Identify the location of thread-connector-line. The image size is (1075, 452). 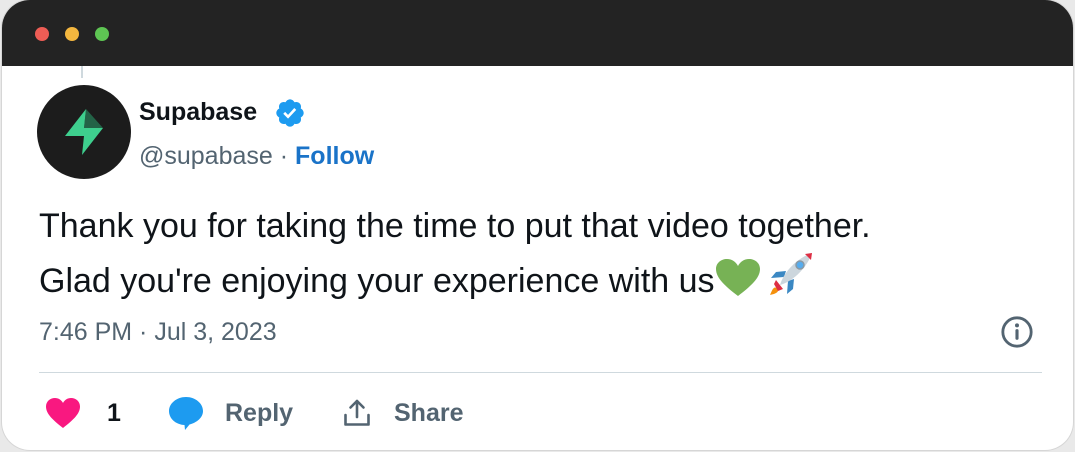
(82, 72).